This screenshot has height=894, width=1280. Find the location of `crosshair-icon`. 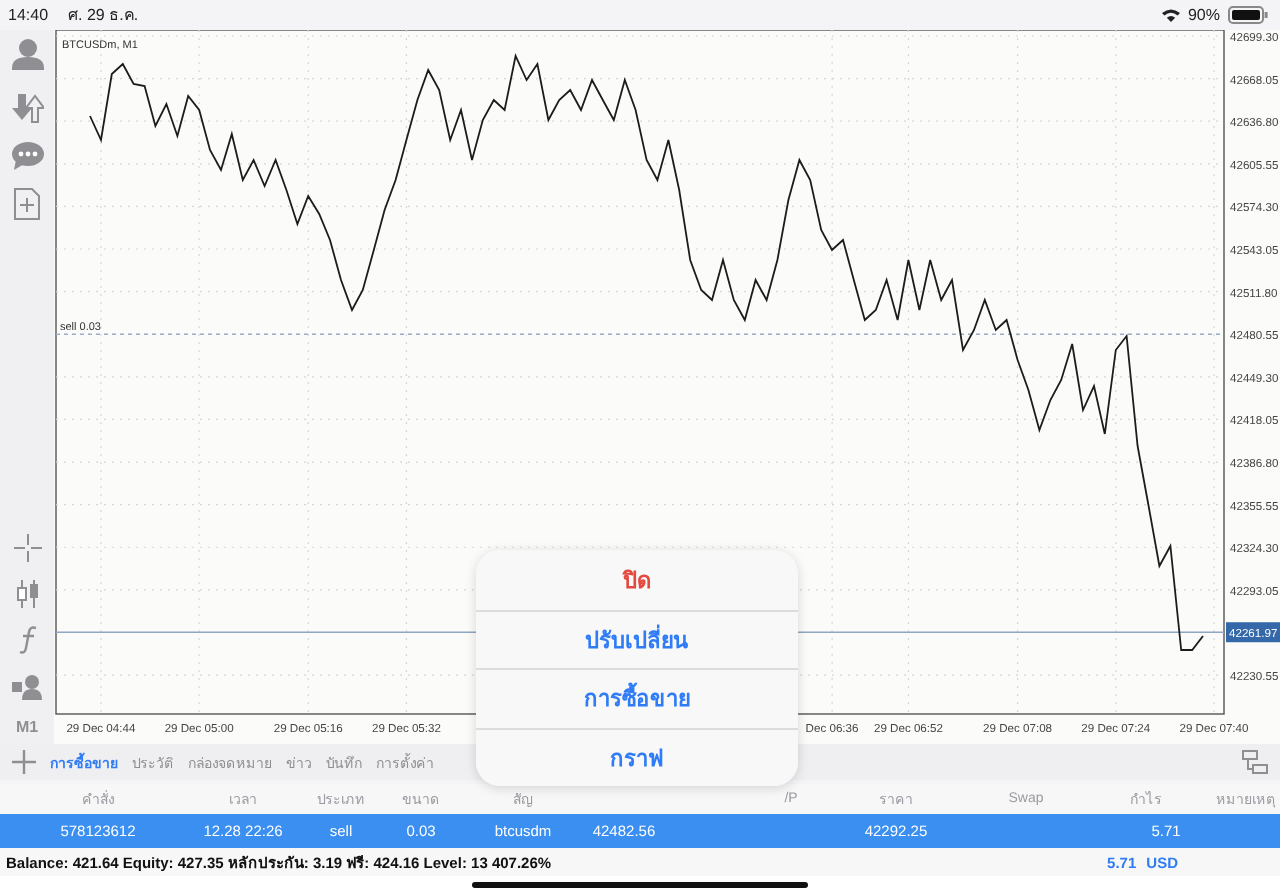

crosshair-icon is located at coordinates (27, 548).